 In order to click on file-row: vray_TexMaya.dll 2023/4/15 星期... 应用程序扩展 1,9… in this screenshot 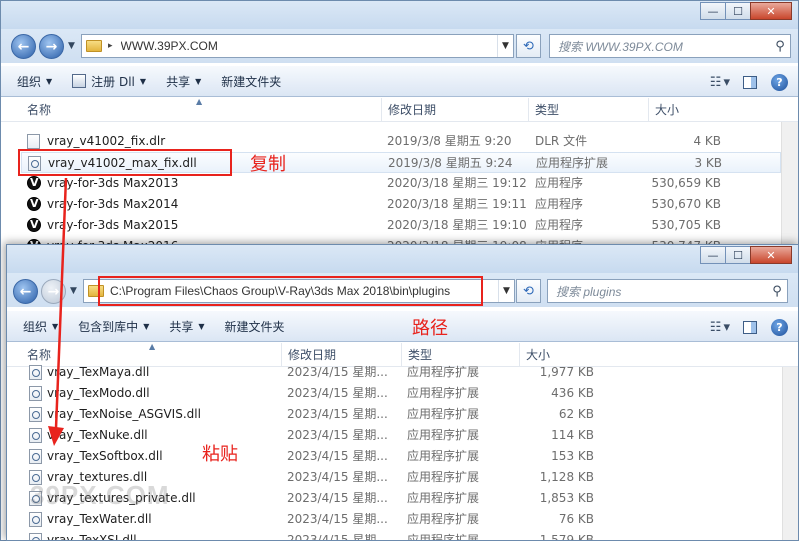, I will do `click(401, 372)`.